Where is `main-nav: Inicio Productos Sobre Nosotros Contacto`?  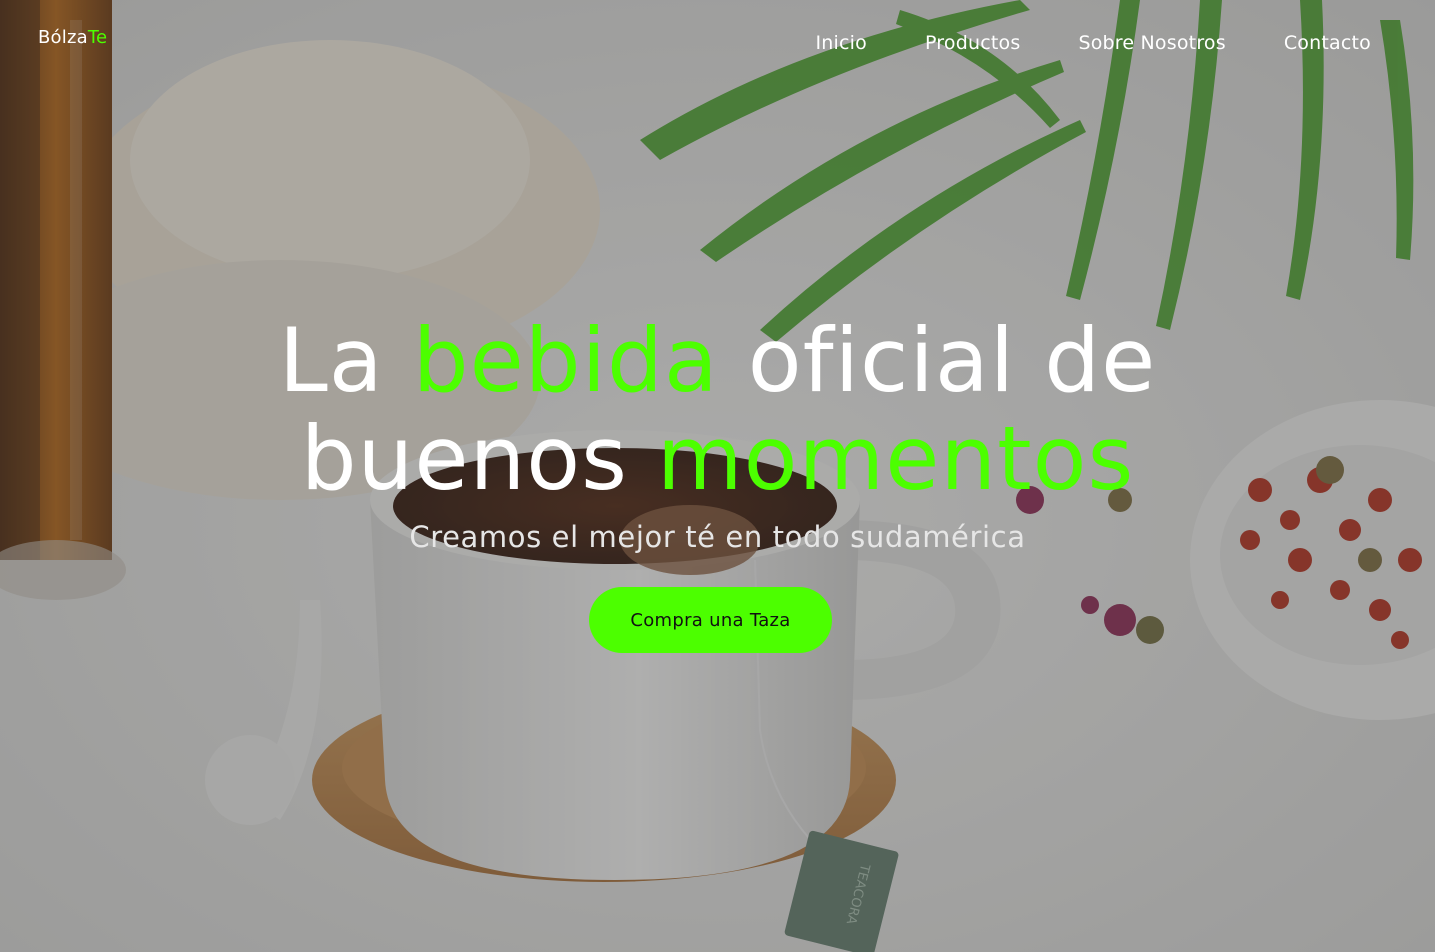
main-nav: Inicio Productos Sobre Nosotros Contacto is located at coordinates (1093, 43).